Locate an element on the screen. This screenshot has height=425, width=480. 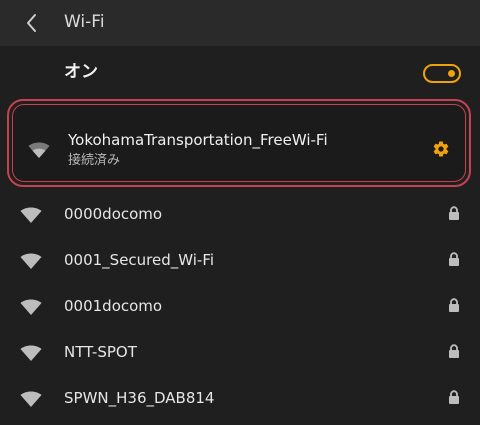
connected-network-ssid: YokohamaTransportation_FreeWi-Fi is located at coordinates (198, 140).